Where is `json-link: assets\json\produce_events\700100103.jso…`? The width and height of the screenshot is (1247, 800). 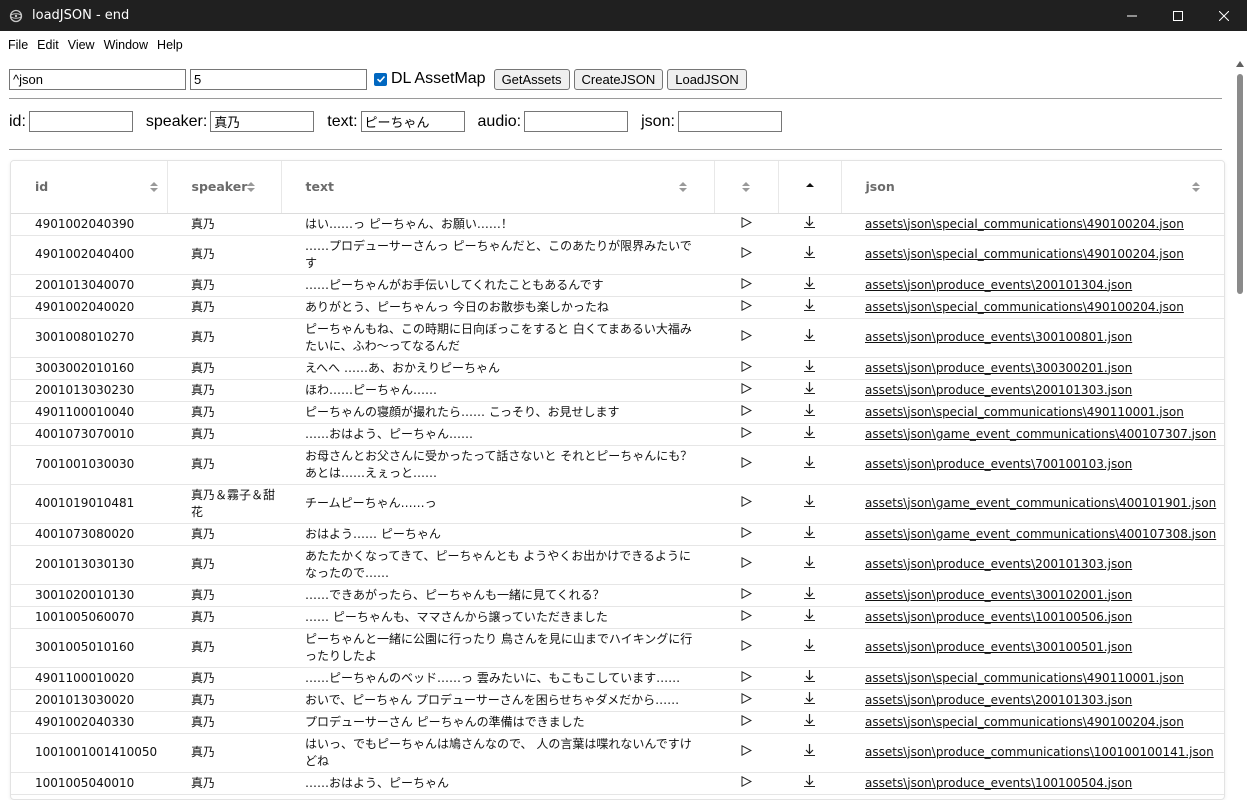 json-link: assets\json\produce_events\700100103.jso… is located at coordinates (998, 464).